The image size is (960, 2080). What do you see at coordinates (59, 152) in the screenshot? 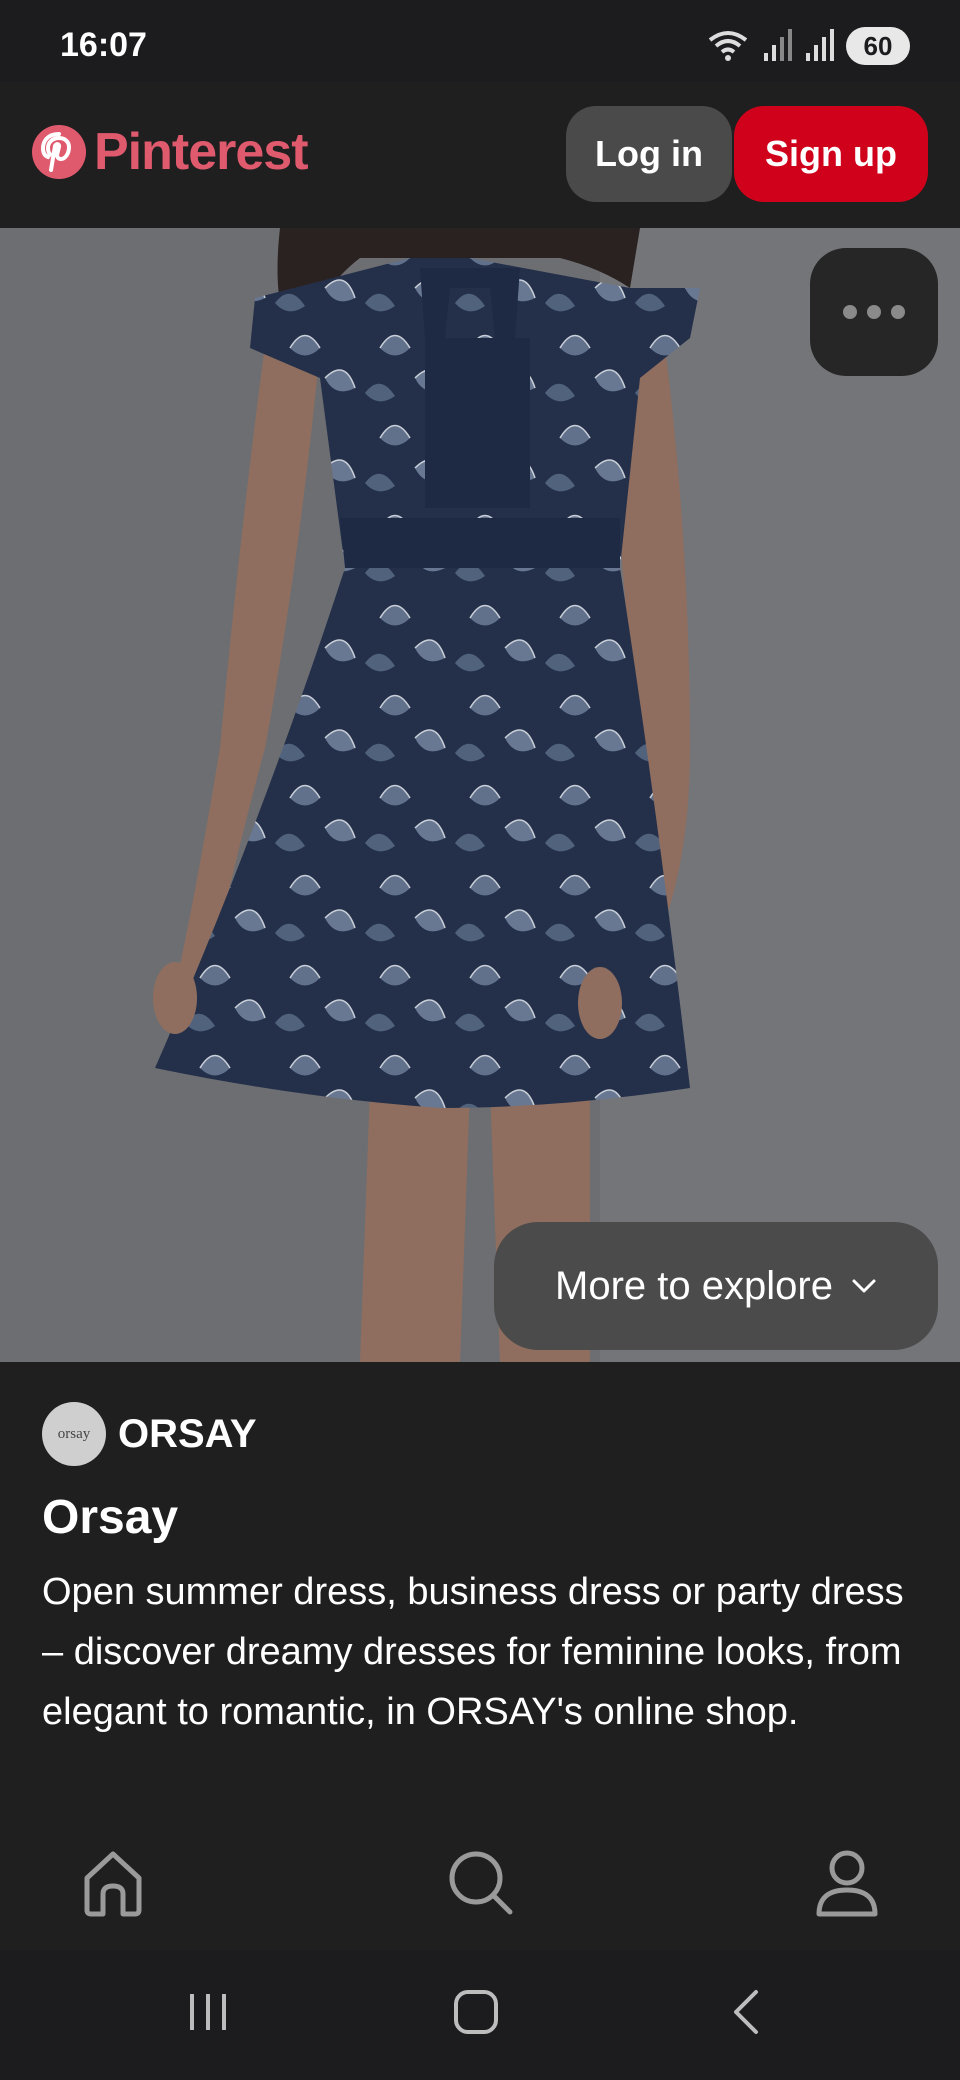
I see `pinterest-logo-icon` at bounding box center [59, 152].